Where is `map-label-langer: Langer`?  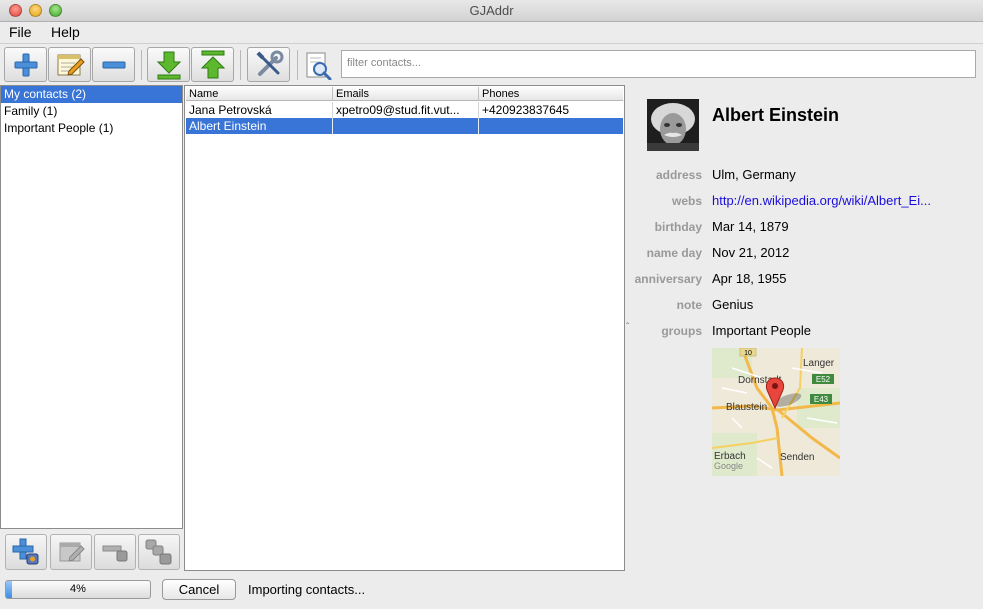
map-label-langer: Langer is located at coordinates (819, 363).